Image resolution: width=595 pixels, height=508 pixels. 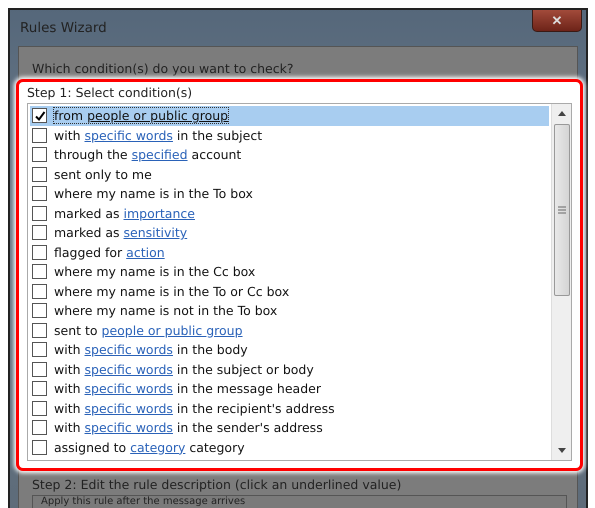 What do you see at coordinates (184, 369) in the screenshot?
I see `condition-label: with specific words in the subject or body` at bounding box center [184, 369].